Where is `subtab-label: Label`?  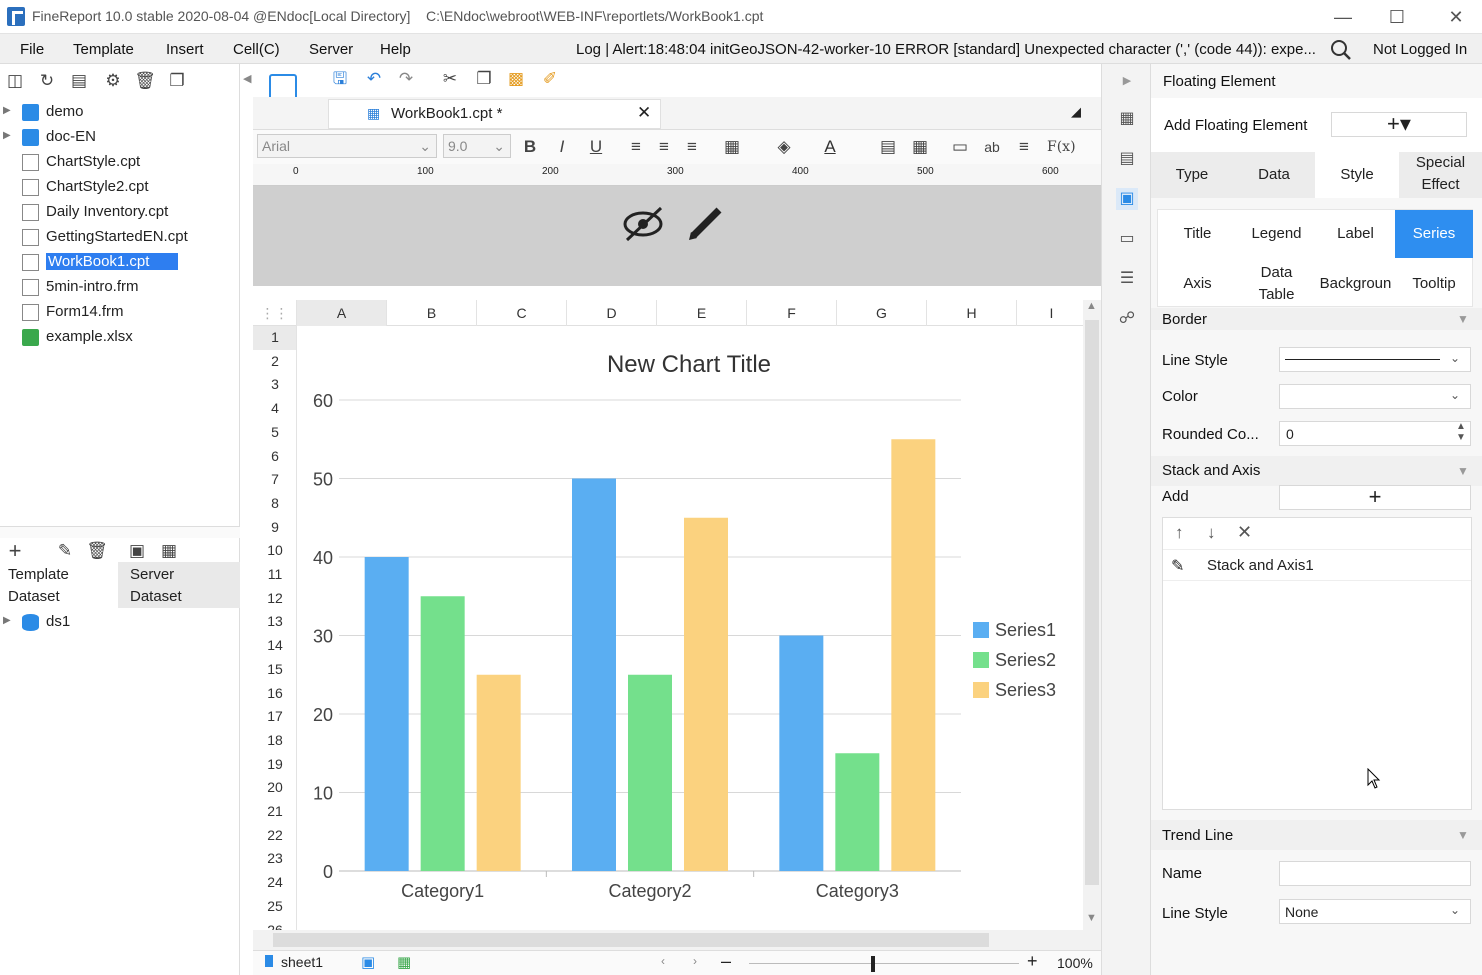 subtab-label: Label is located at coordinates (1355, 234).